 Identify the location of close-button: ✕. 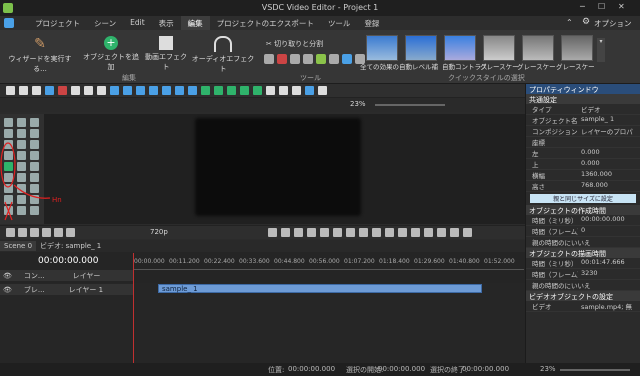
(625, 7).